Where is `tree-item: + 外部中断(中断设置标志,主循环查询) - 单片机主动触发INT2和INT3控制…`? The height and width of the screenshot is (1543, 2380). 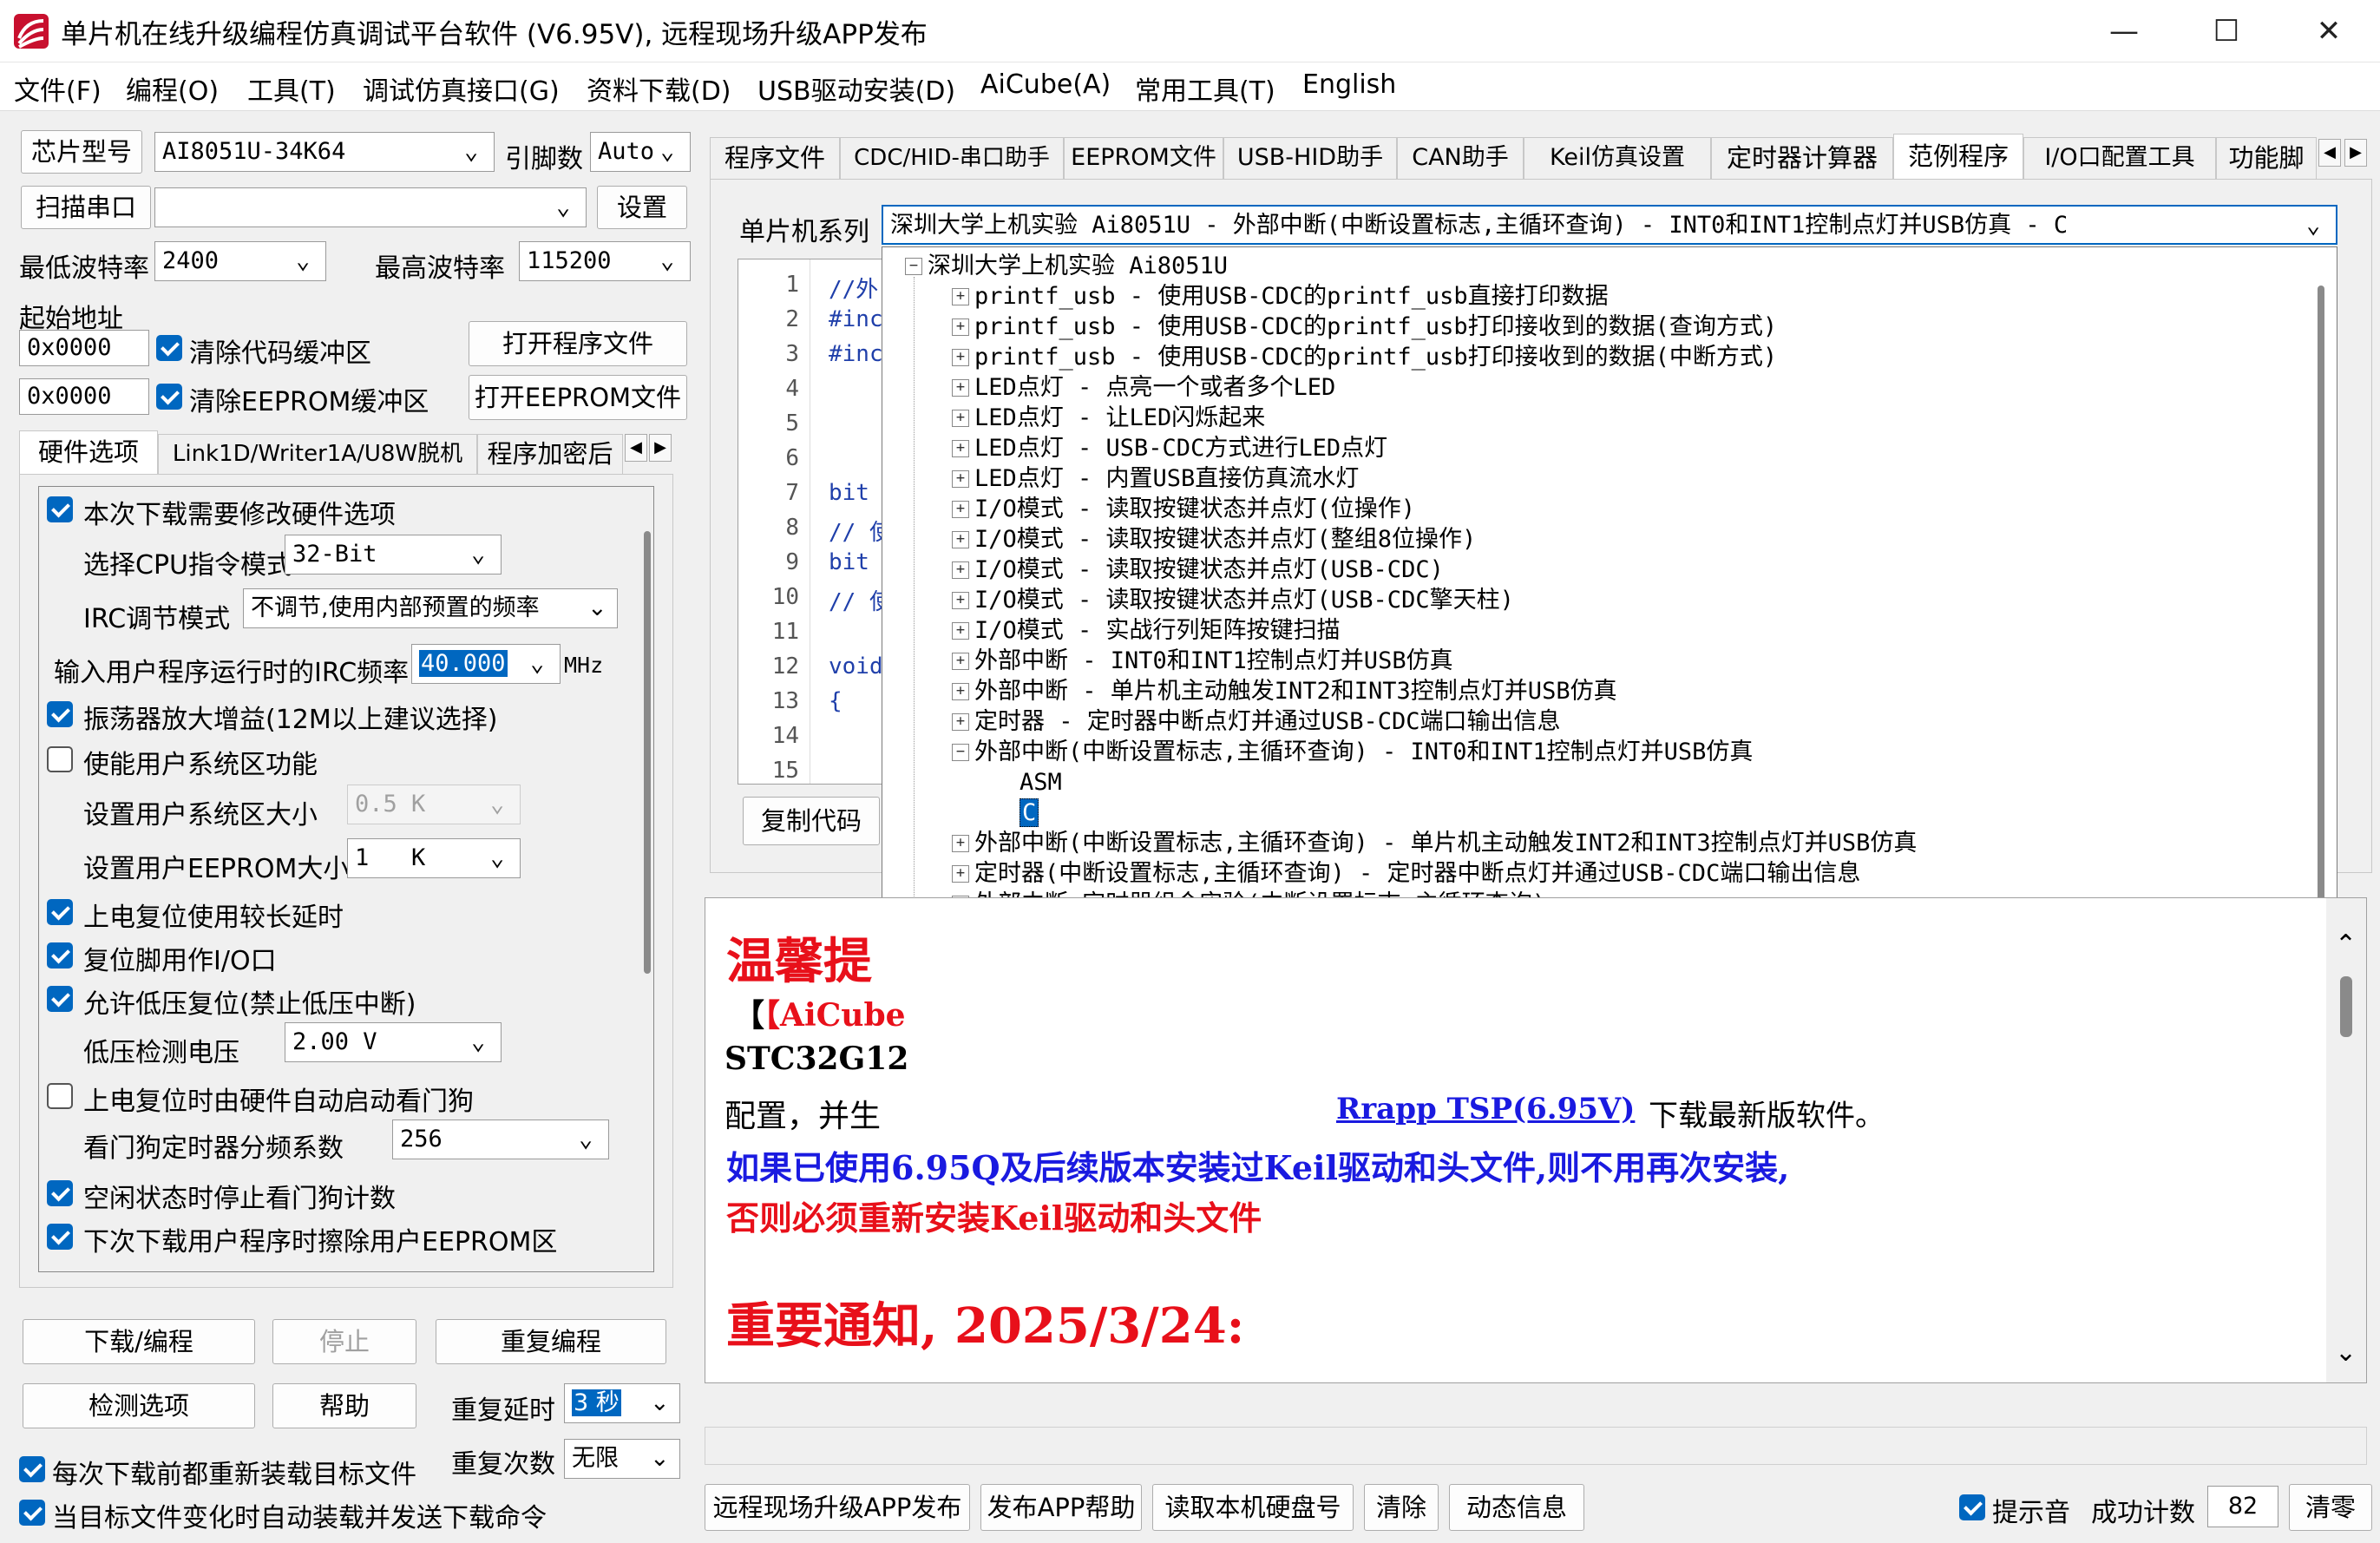
tree-item: + 外部中断(中断设置标志,主循环查询) - 单片机主动触发INT2和INT3控制… is located at coordinates (1434, 843).